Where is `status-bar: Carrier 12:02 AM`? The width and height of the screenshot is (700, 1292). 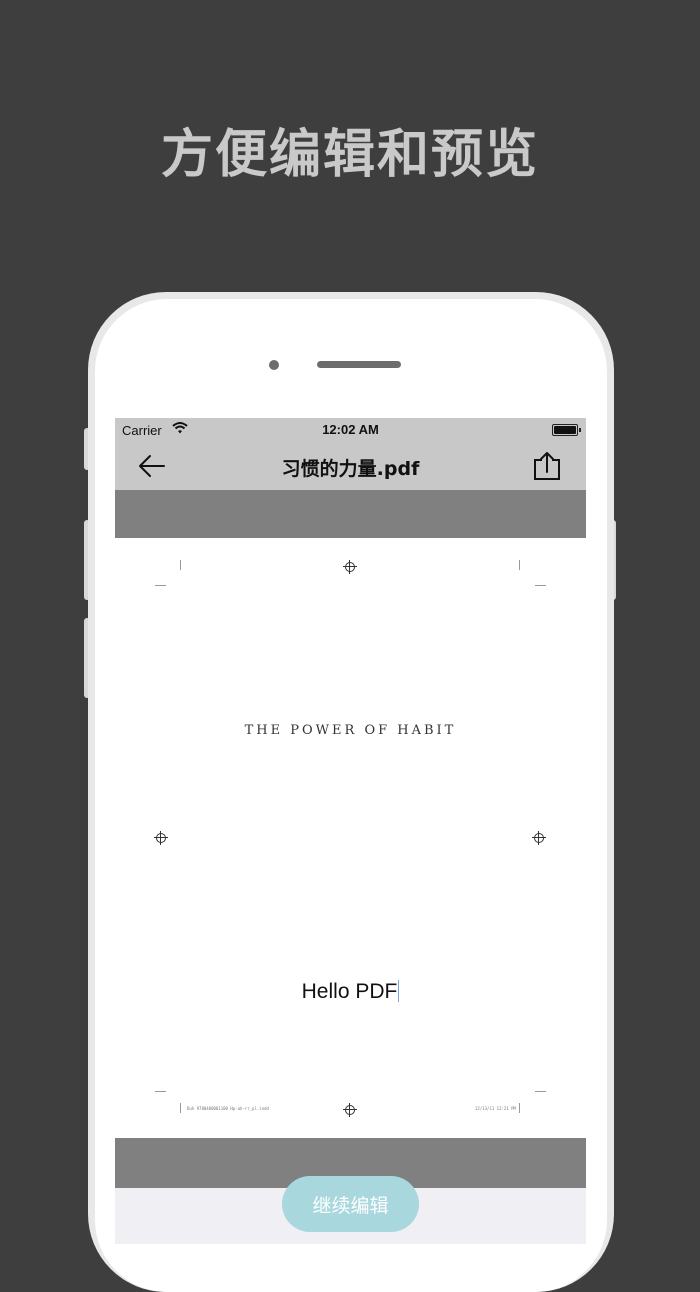 status-bar: Carrier 12:02 AM is located at coordinates (350, 430).